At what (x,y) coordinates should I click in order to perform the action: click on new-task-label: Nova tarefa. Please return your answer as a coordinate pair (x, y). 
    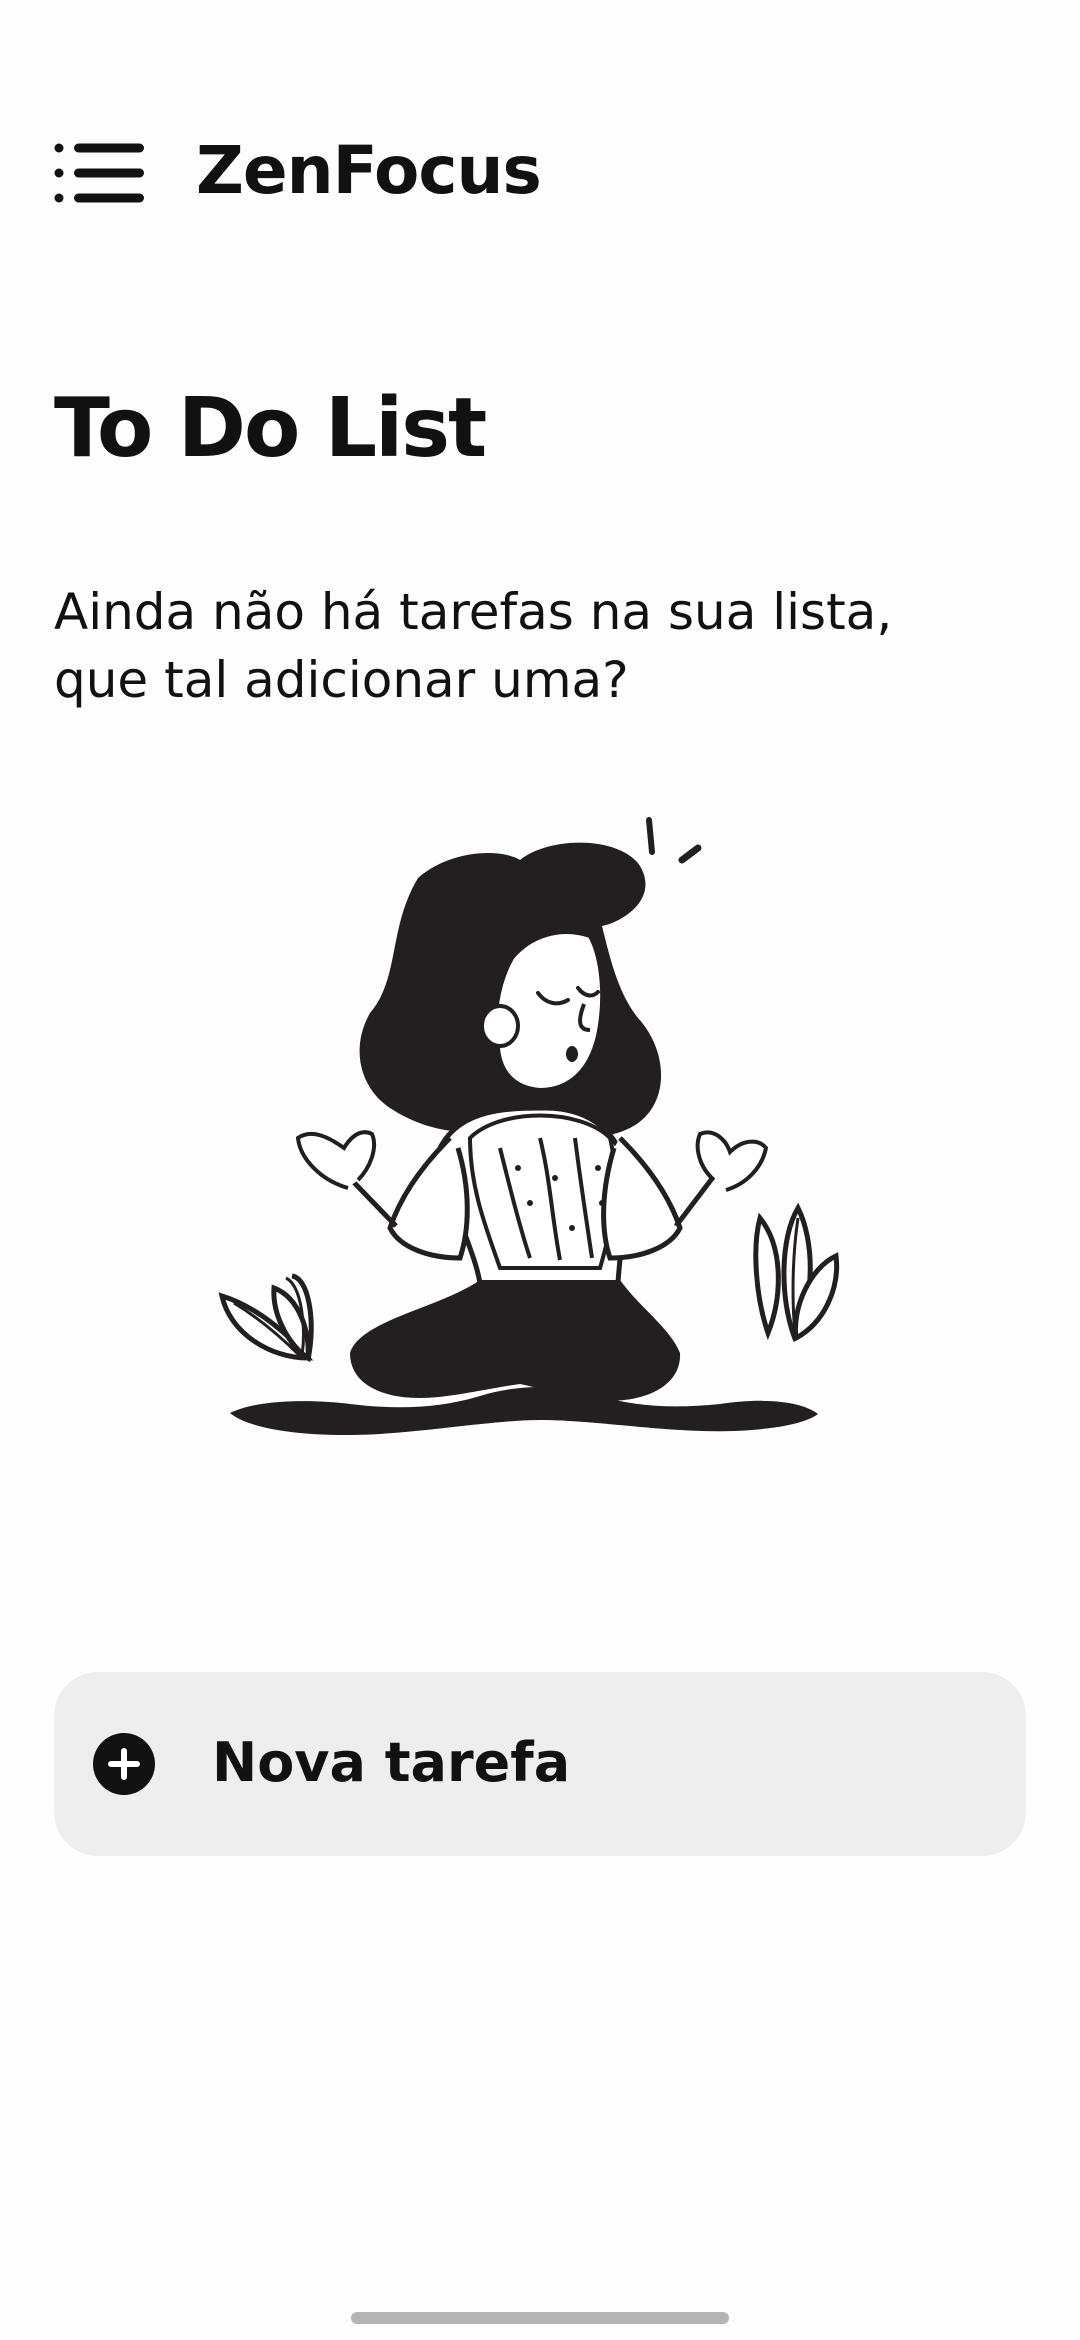
    Looking at the image, I should click on (391, 1762).